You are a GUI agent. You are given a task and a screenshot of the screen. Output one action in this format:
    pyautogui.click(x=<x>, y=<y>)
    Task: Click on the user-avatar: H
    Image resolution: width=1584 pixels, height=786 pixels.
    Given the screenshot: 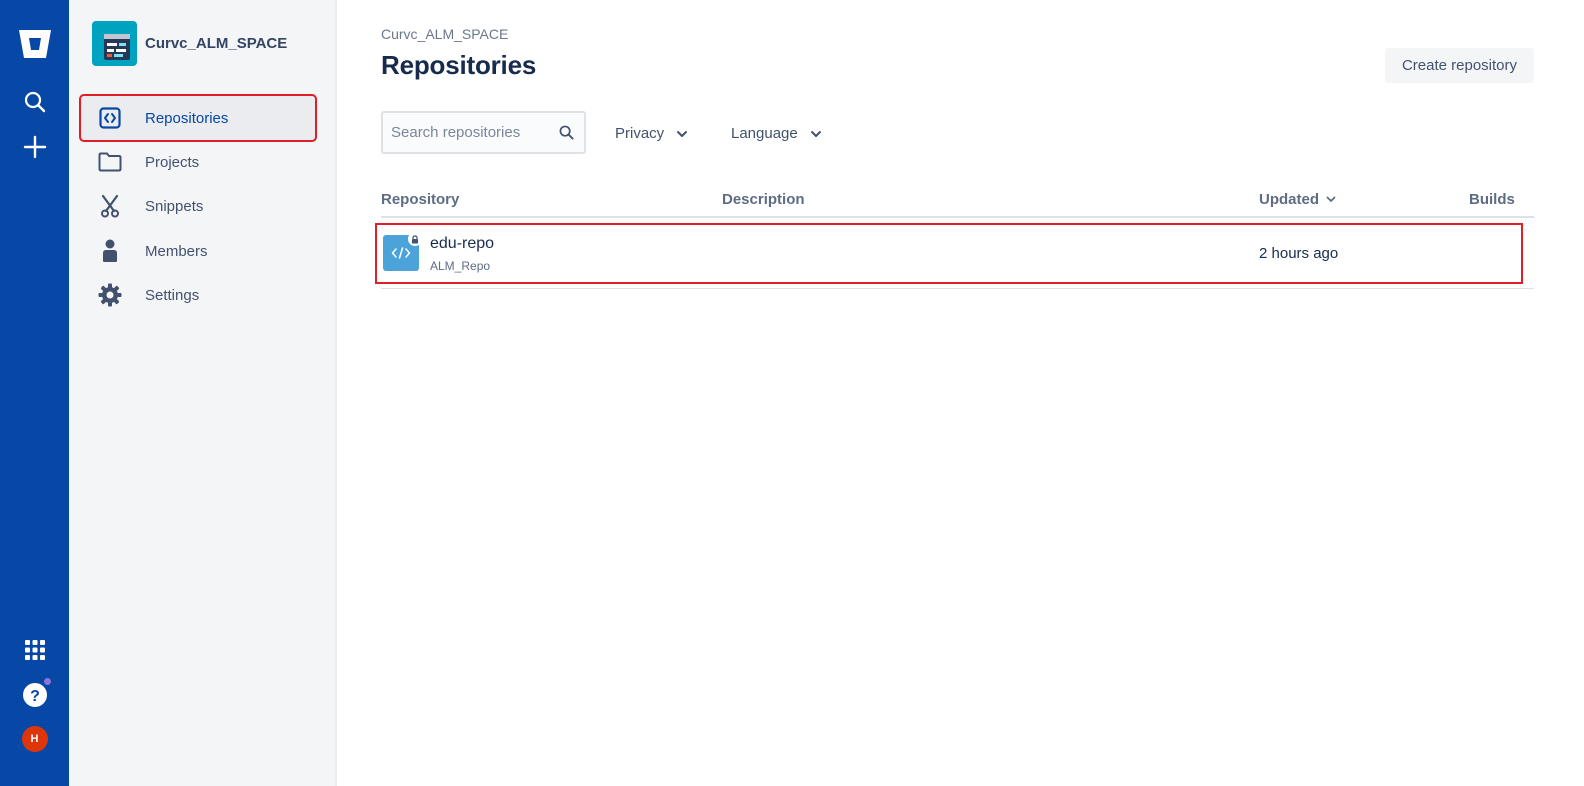 What is the action you would take?
    pyautogui.click(x=34, y=739)
    